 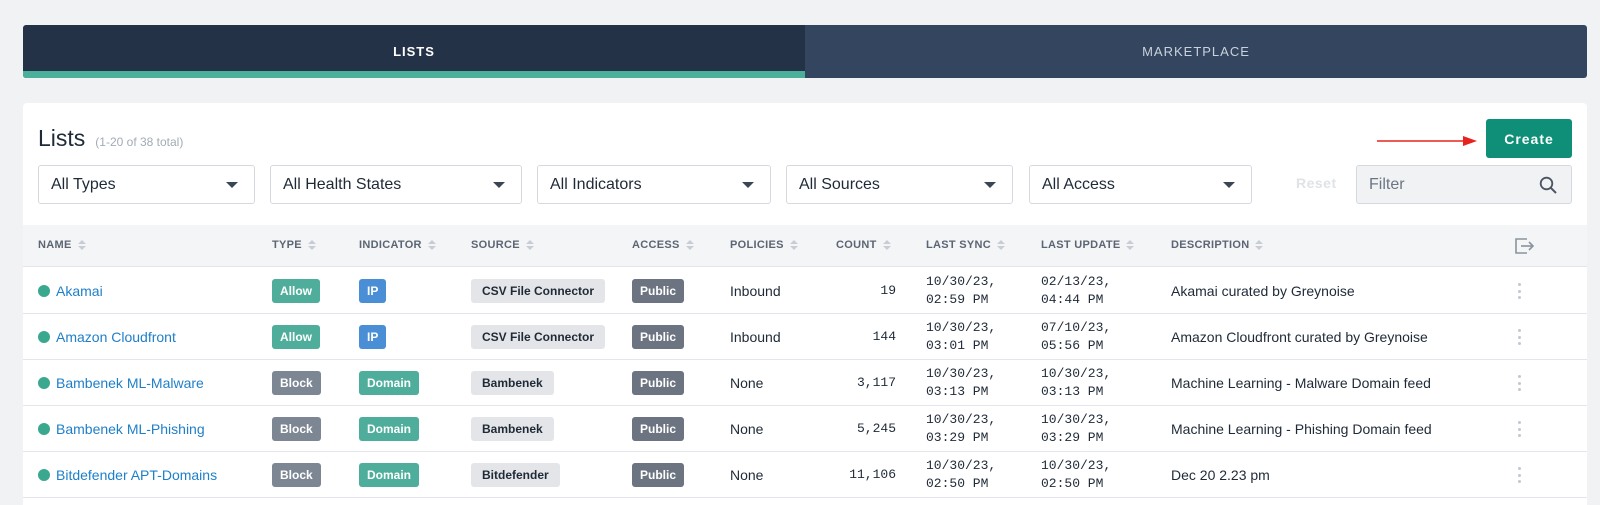 What do you see at coordinates (1299, 337) in the screenshot?
I see `description-cell: Amazon Cloudfront curated by Greynoise` at bounding box center [1299, 337].